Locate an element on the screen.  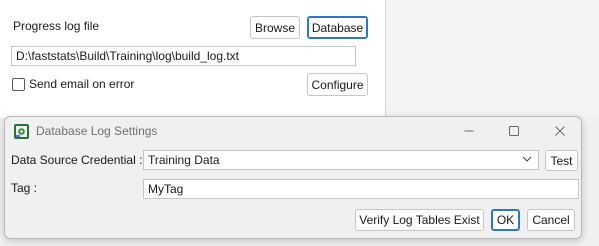
tag-input: MyTag is located at coordinates (361, 189).